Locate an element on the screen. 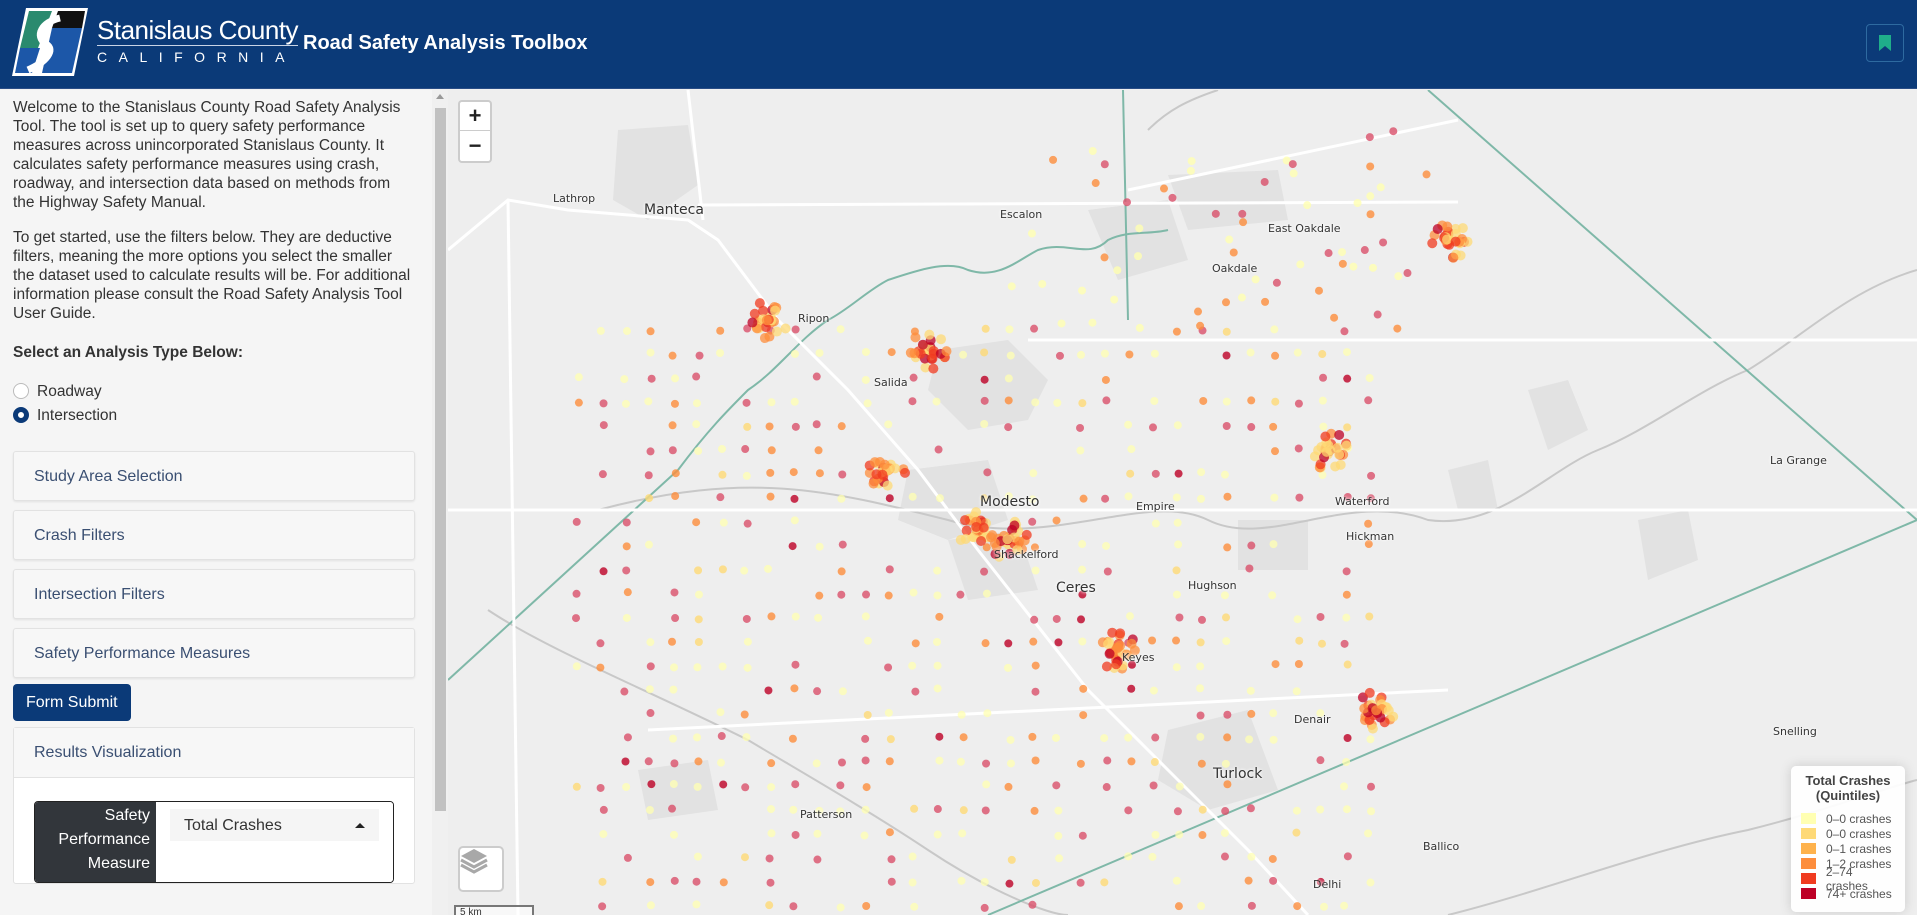 The height and width of the screenshot is (915, 1917). legend-item: 0–0 crashes is located at coordinates (1848, 818).